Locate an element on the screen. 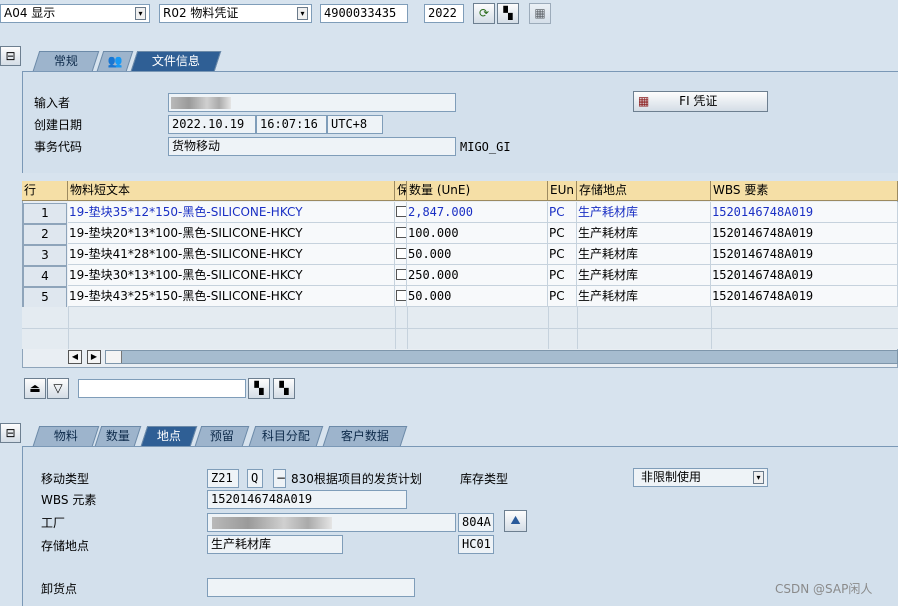  tab-doc-info: 文件信息 is located at coordinates (176, 61).